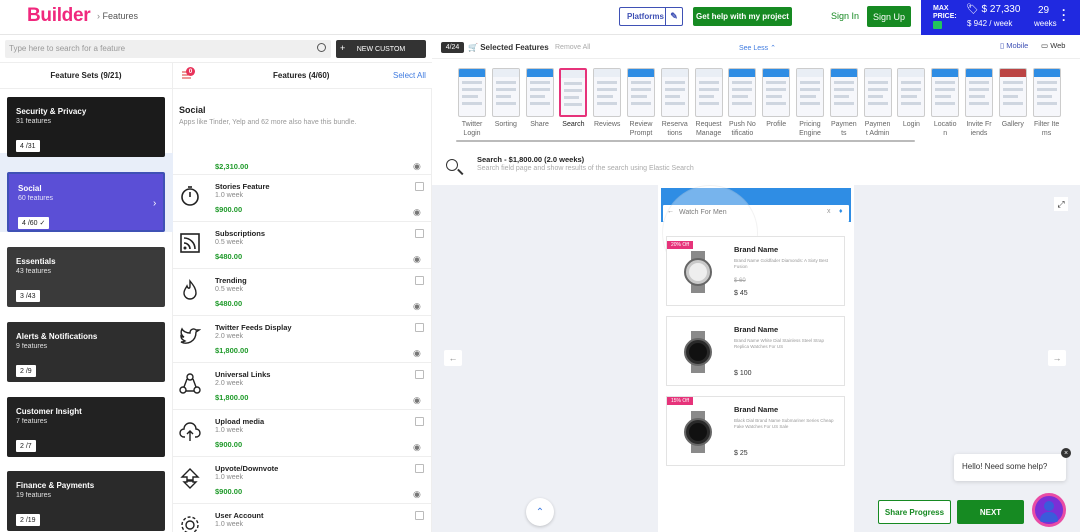  What do you see at coordinates (742, 16) in the screenshot?
I see `get-help-button: Get help with my project` at bounding box center [742, 16].